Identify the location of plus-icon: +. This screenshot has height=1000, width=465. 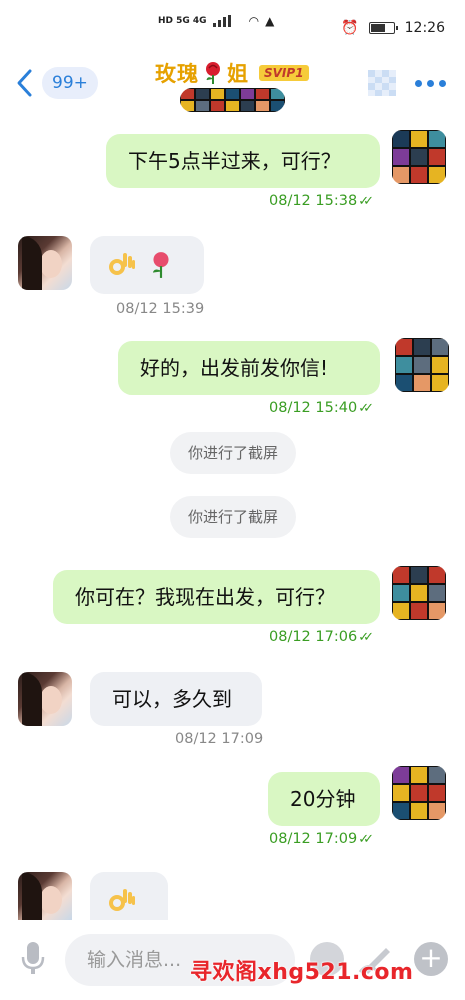
(431, 959).